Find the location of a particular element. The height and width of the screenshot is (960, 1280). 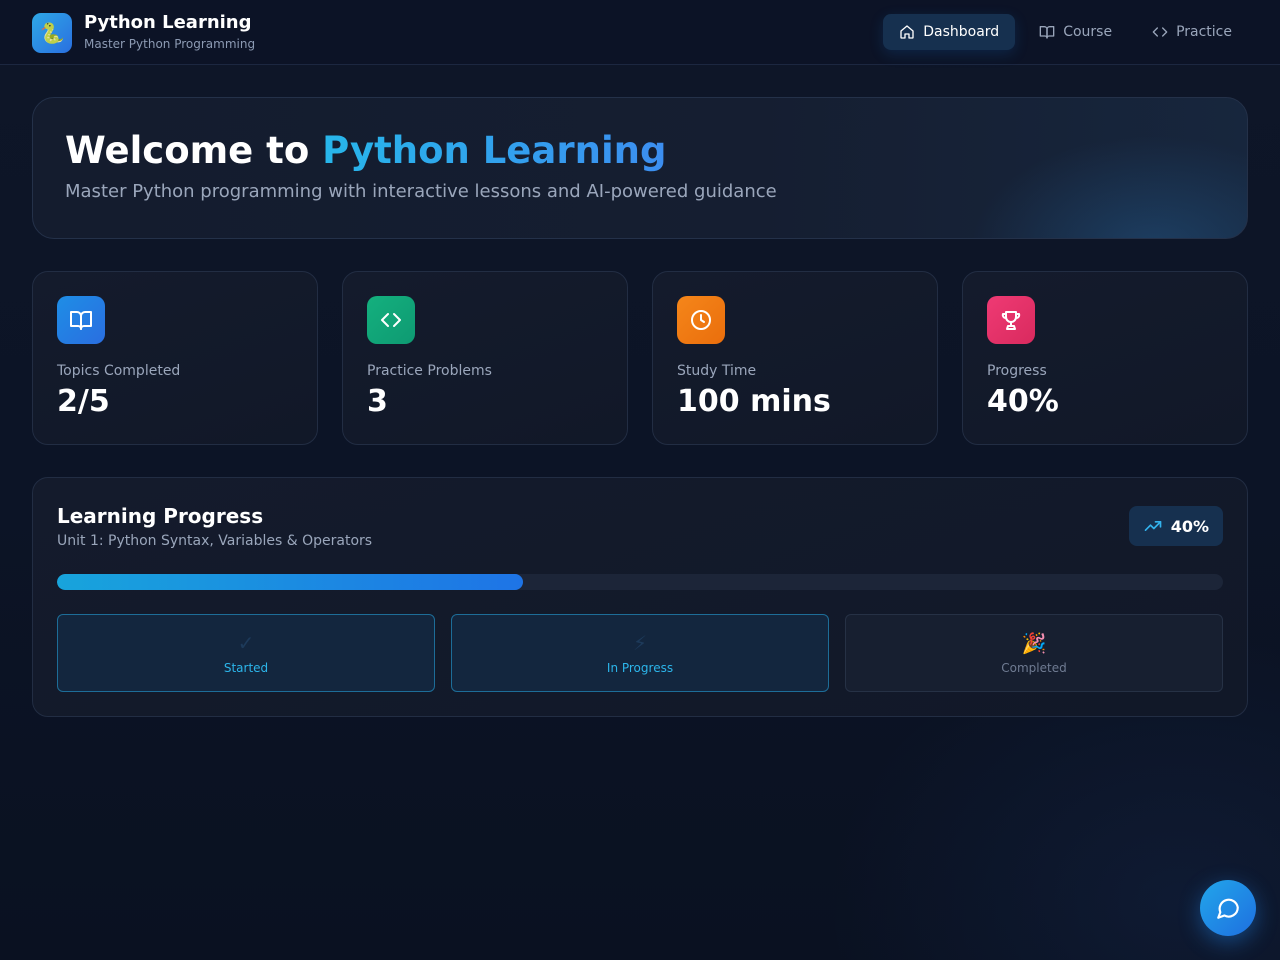

stage-label: In Progress is located at coordinates (640, 668).